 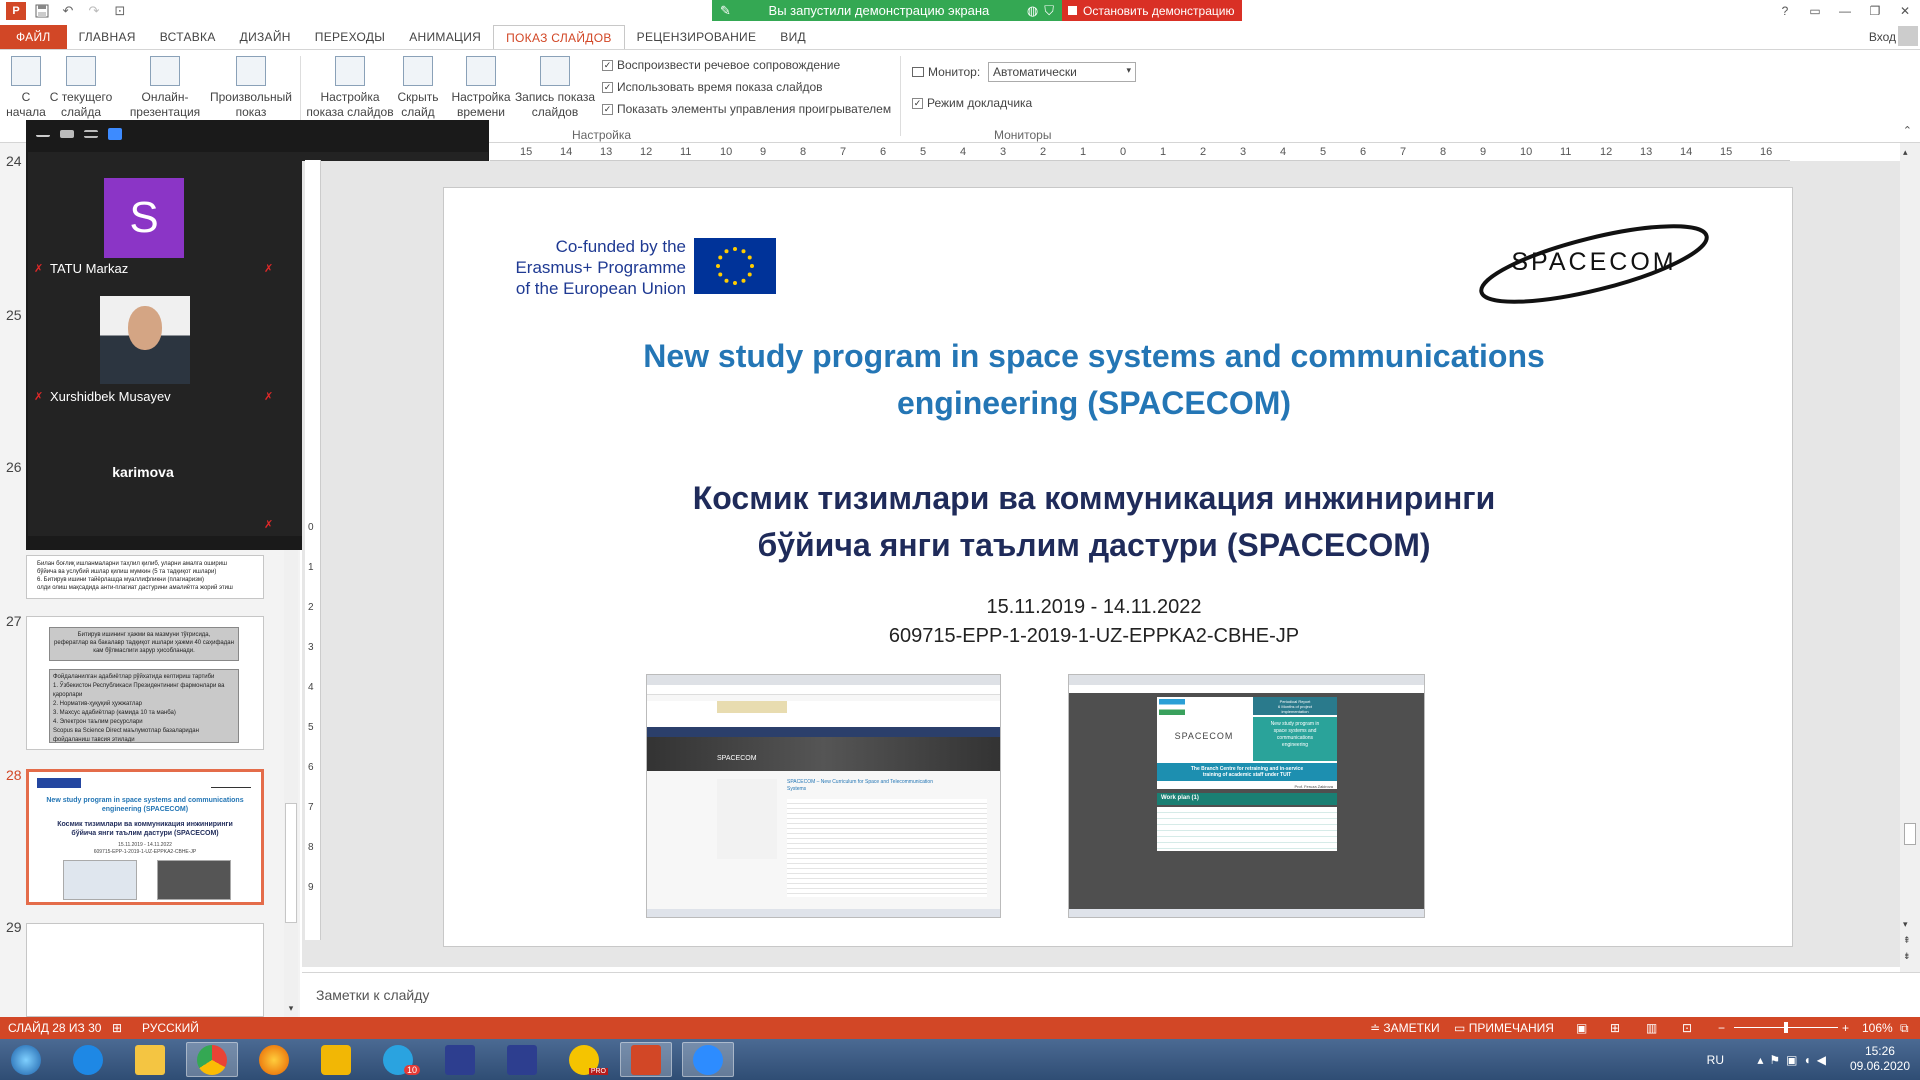 What do you see at coordinates (94, 11) in the screenshot?
I see `redo-icon: ↷` at bounding box center [94, 11].